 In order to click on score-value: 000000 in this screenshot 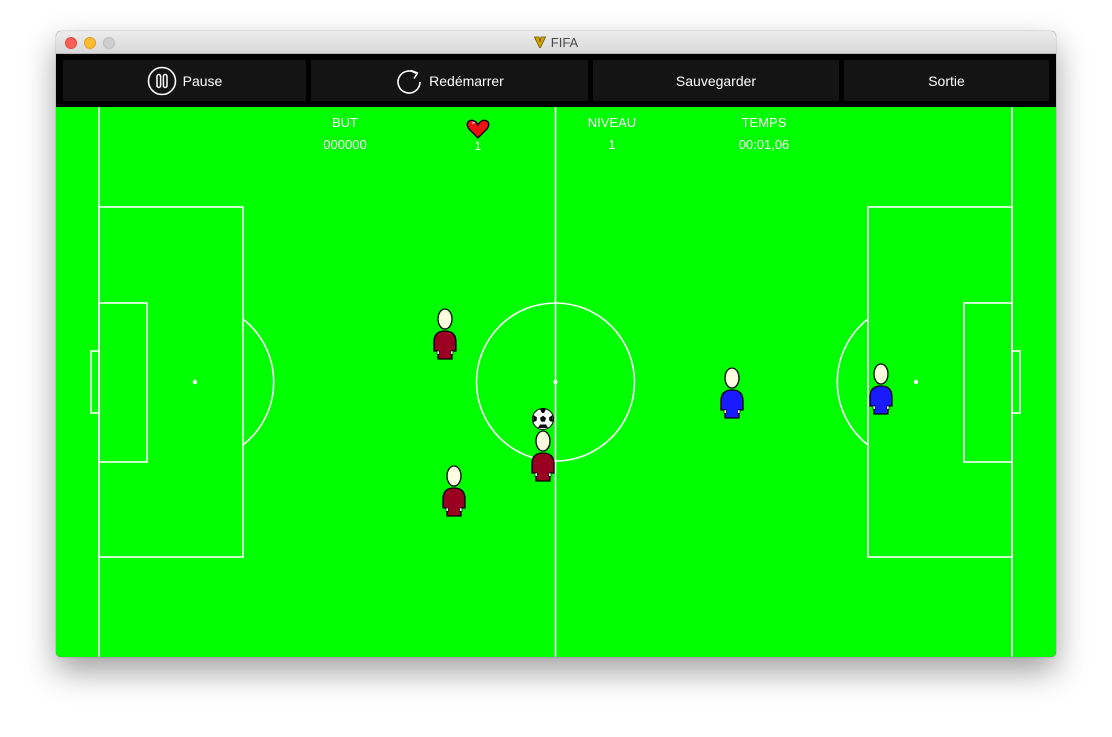, I will do `click(345, 144)`.